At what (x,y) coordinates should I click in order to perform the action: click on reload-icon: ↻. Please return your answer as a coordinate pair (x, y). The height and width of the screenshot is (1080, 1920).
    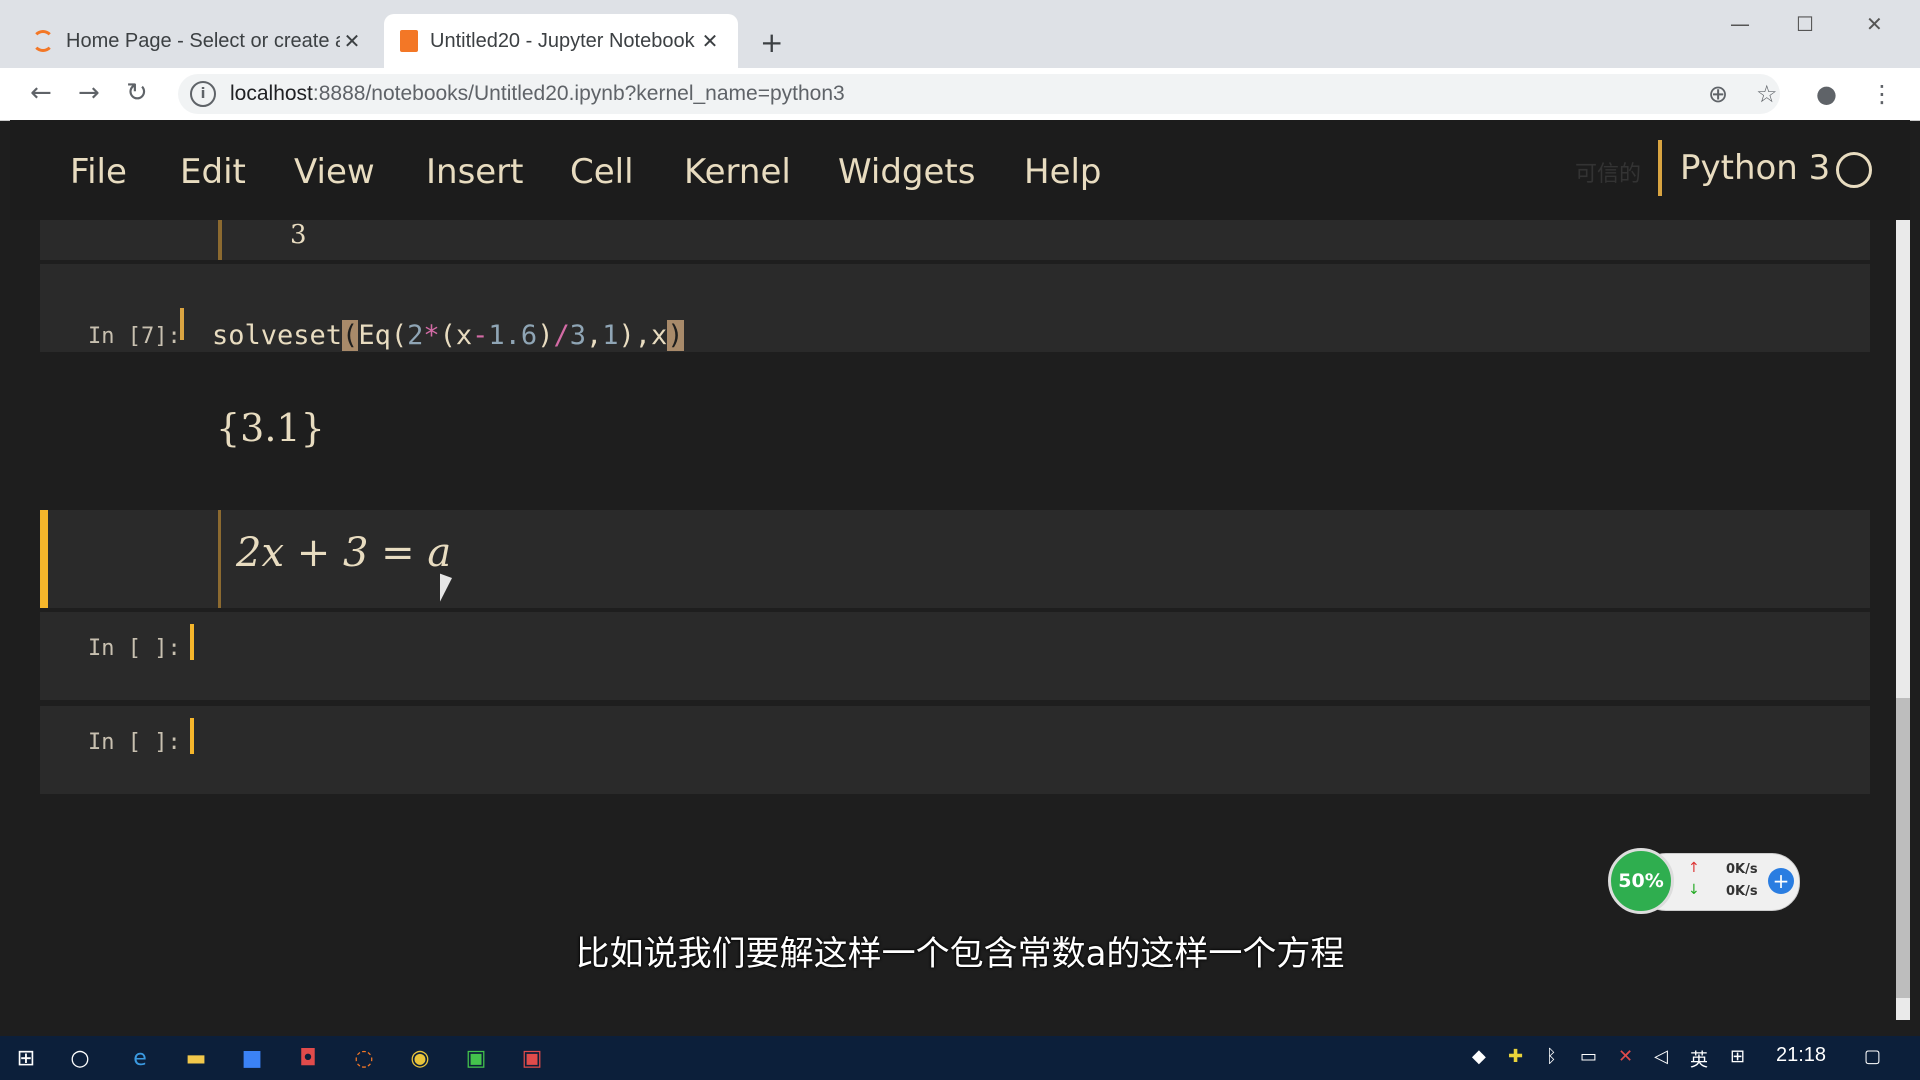
    Looking at the image, I should click on (137, 93).